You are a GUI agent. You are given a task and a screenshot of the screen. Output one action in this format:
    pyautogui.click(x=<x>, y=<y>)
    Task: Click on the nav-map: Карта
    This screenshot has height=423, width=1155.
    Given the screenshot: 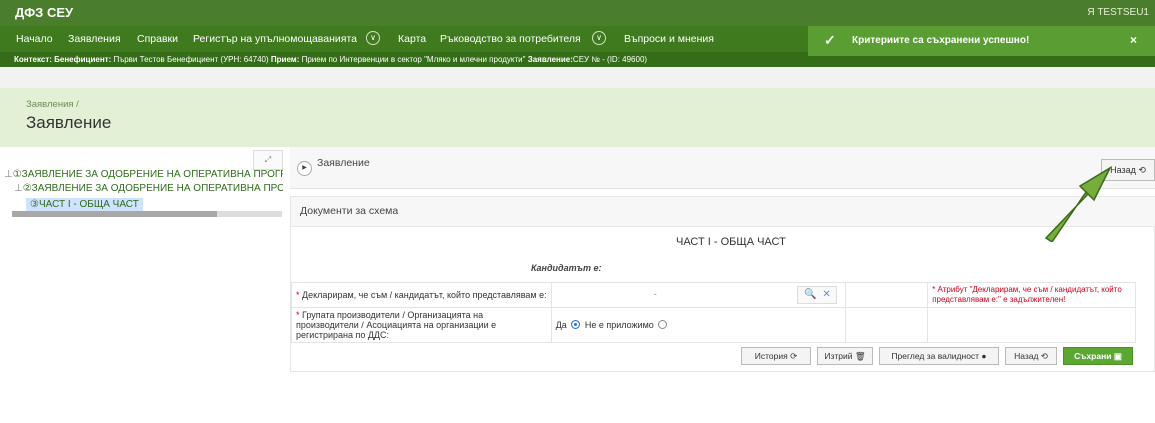 What is the action you would take?
    pyautogui.click(x=412, y=39)
    